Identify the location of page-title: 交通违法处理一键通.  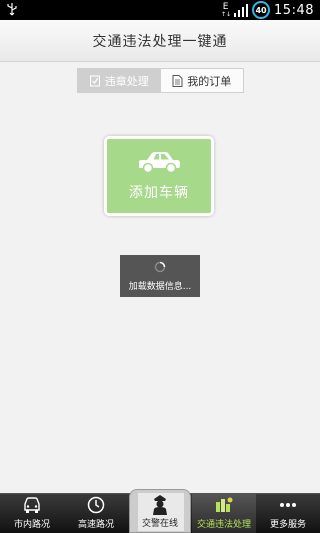
(160, 41).